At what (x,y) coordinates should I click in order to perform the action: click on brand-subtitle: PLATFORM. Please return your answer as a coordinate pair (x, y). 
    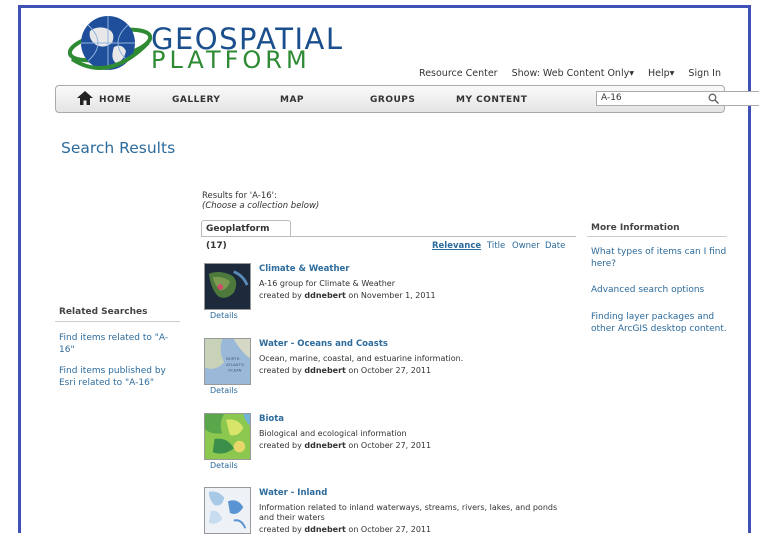
    Looking at the image, I should click on (231, 60).